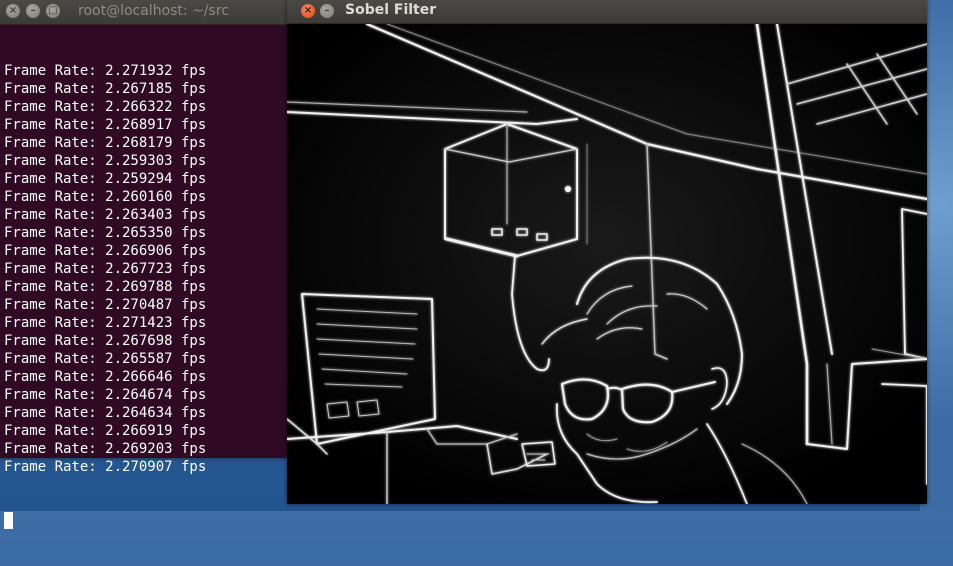 This screenshot has width=953, height=566. Describe the element at coordinates (105, 377) in the screenshot. I see `terminal-line: Frame Rate: 2.266646 fps` at that location.